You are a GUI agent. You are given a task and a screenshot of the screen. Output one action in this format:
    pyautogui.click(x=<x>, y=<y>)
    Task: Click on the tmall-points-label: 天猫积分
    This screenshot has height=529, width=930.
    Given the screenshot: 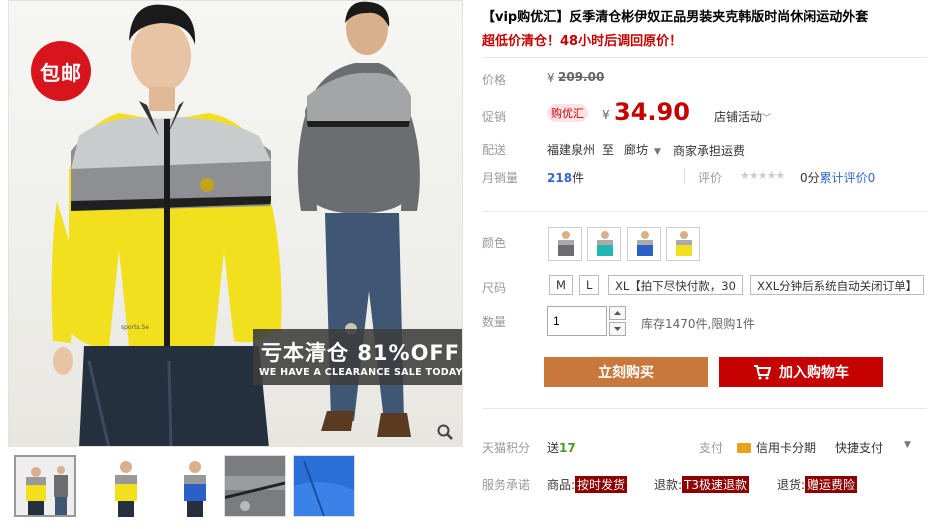 What is the action you would take?
    pyautogui.click(x=506, y=448)
    